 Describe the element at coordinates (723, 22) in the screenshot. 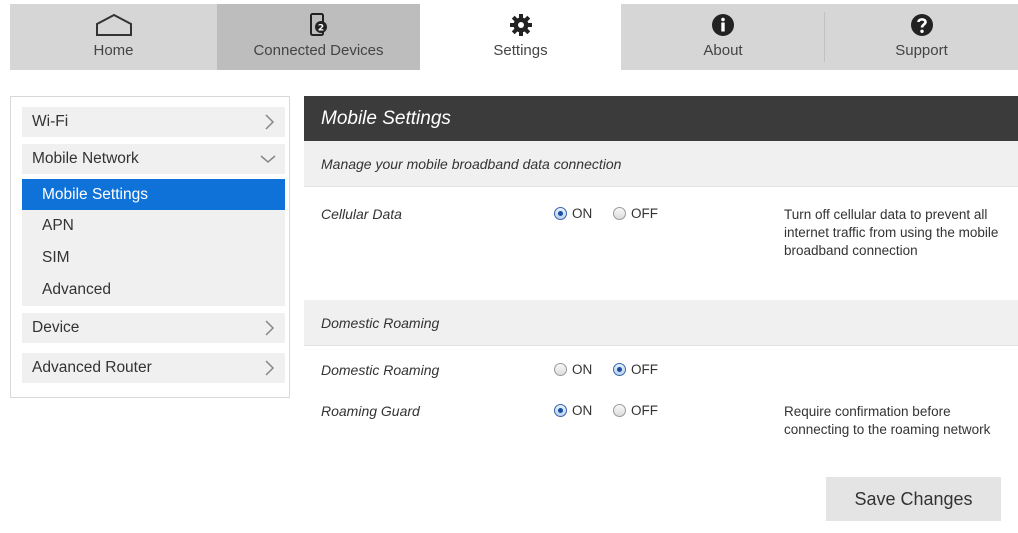

I see `info-icon` at that location.